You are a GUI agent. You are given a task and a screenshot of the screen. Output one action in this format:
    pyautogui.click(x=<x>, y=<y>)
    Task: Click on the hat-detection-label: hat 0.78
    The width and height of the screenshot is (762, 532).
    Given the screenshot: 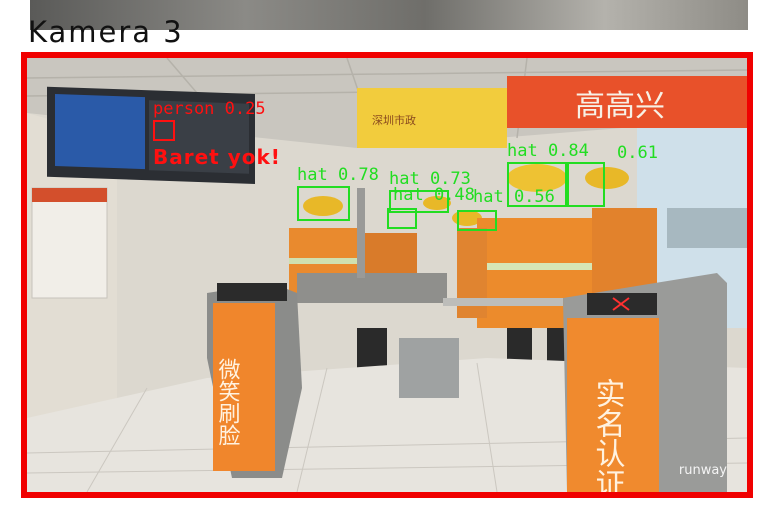 What is the action you would take?
    pyautogui.click(x=338, y=175)
    